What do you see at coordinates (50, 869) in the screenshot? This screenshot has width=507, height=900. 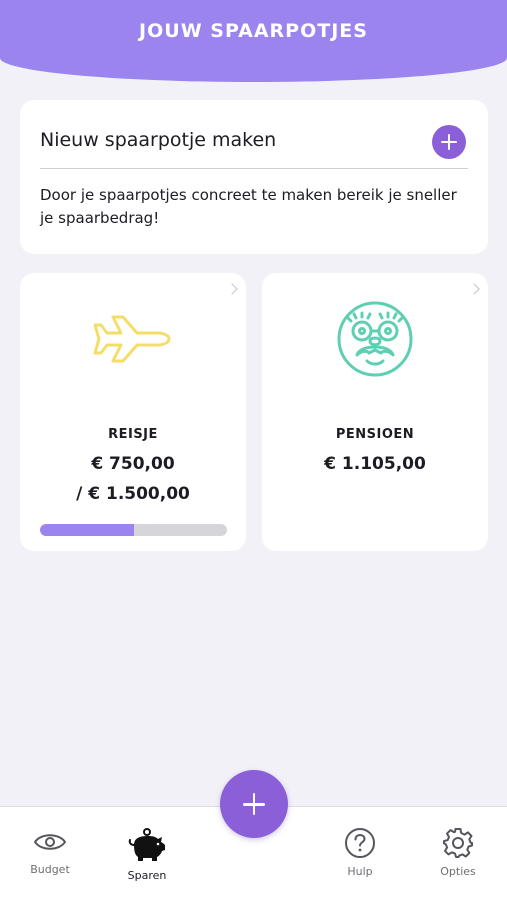 I see `nav-label: Budget` at bounding box center [50, 869].